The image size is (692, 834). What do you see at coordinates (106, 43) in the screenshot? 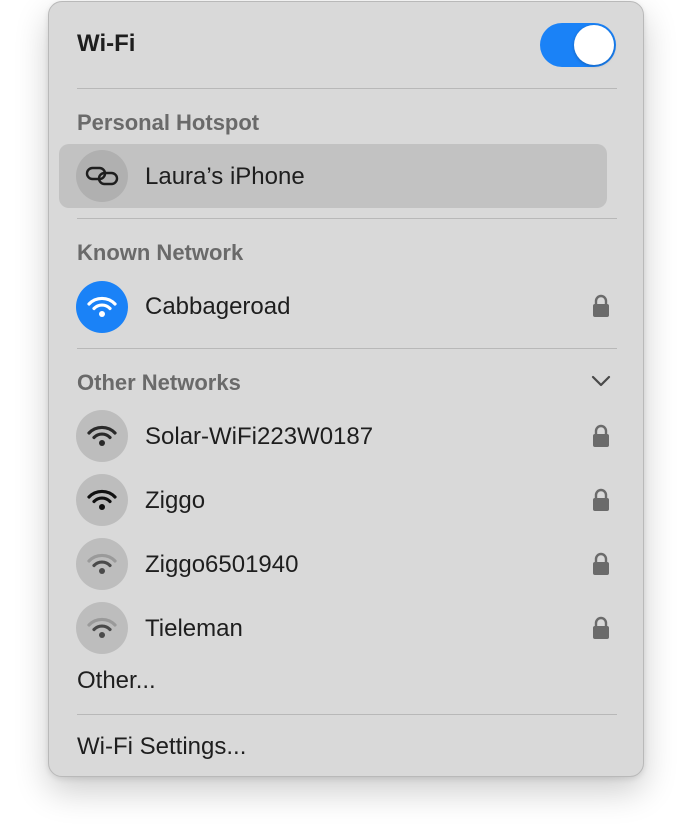
I see `menu-title: Wi-Fi` at bounding box center [106, 43].